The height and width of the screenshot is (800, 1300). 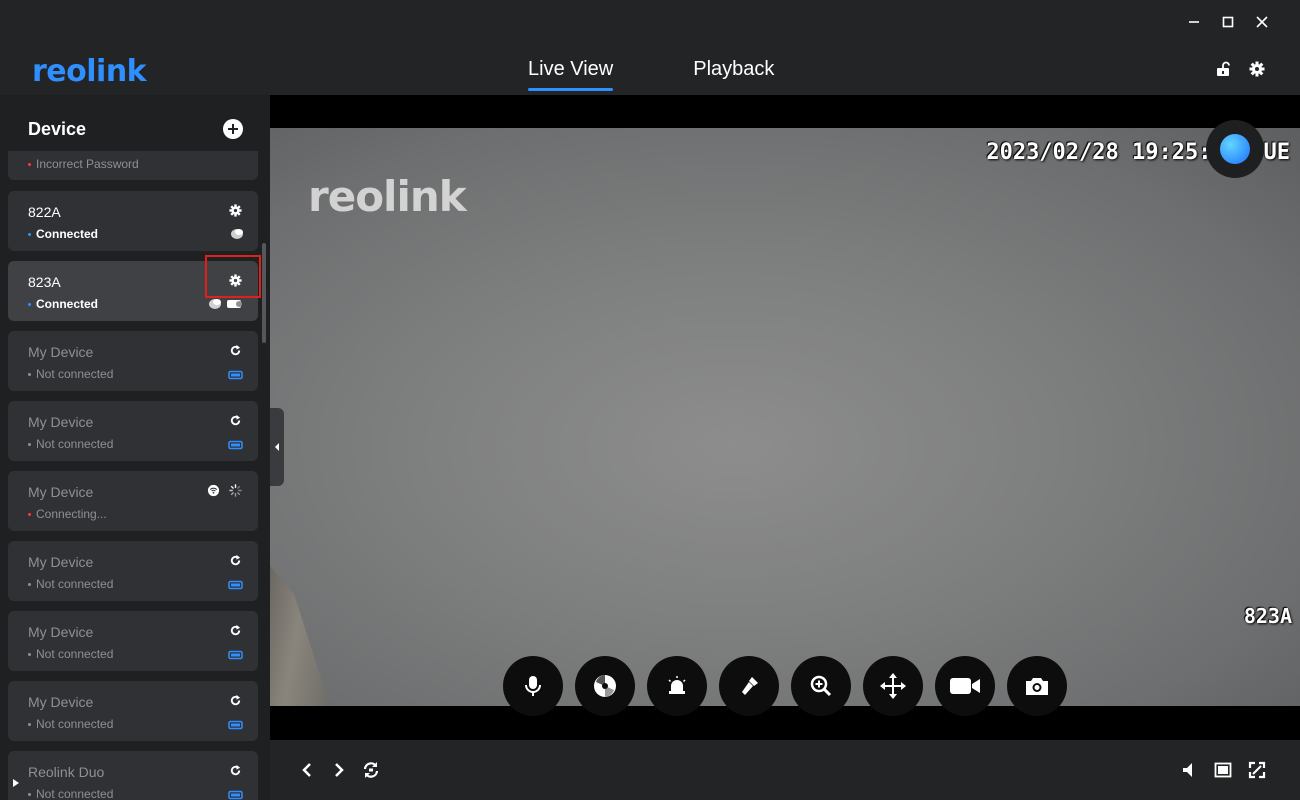 I want to click on sidebar-collapse-handle, so click(x=277, y=447).